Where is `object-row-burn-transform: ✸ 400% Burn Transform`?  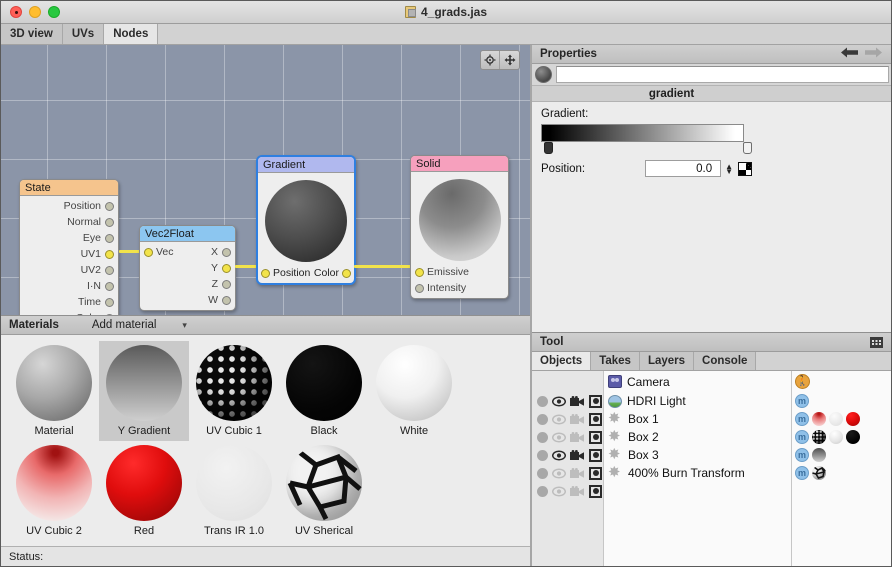
object-row-burn-transform: ✸ 400% Burn Transform is located at coordinates (697, 473).